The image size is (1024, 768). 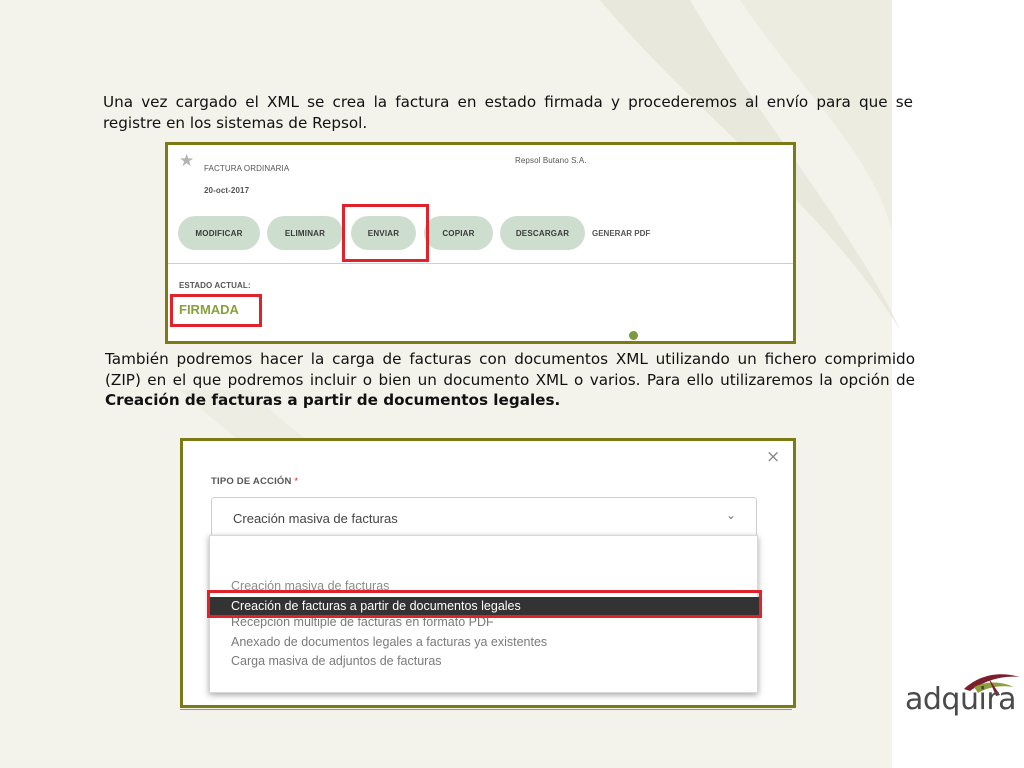 What do you see at coordinates (296, 481) in the screenshot?
I see `required-mark: *` at bounding box center [296, 481].